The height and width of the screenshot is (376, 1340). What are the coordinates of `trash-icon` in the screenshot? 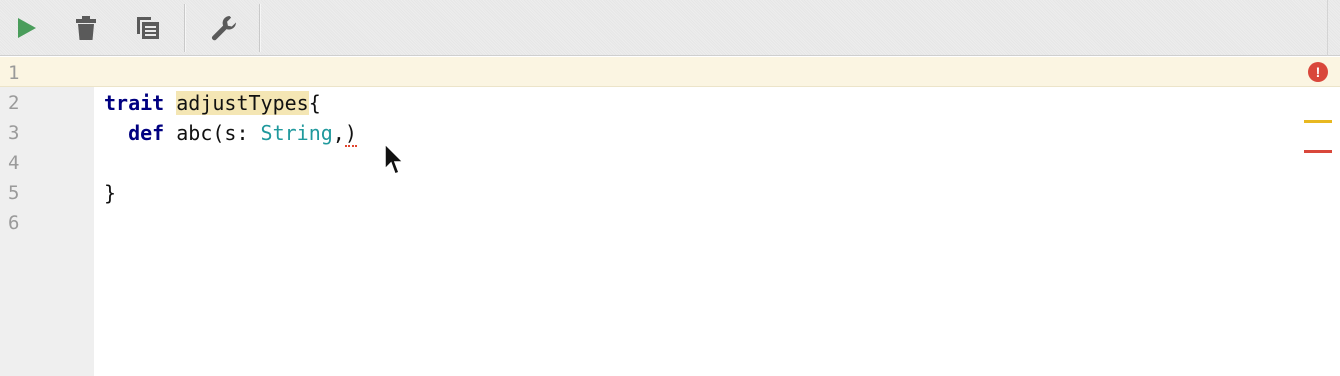 It's located at (86, 28).